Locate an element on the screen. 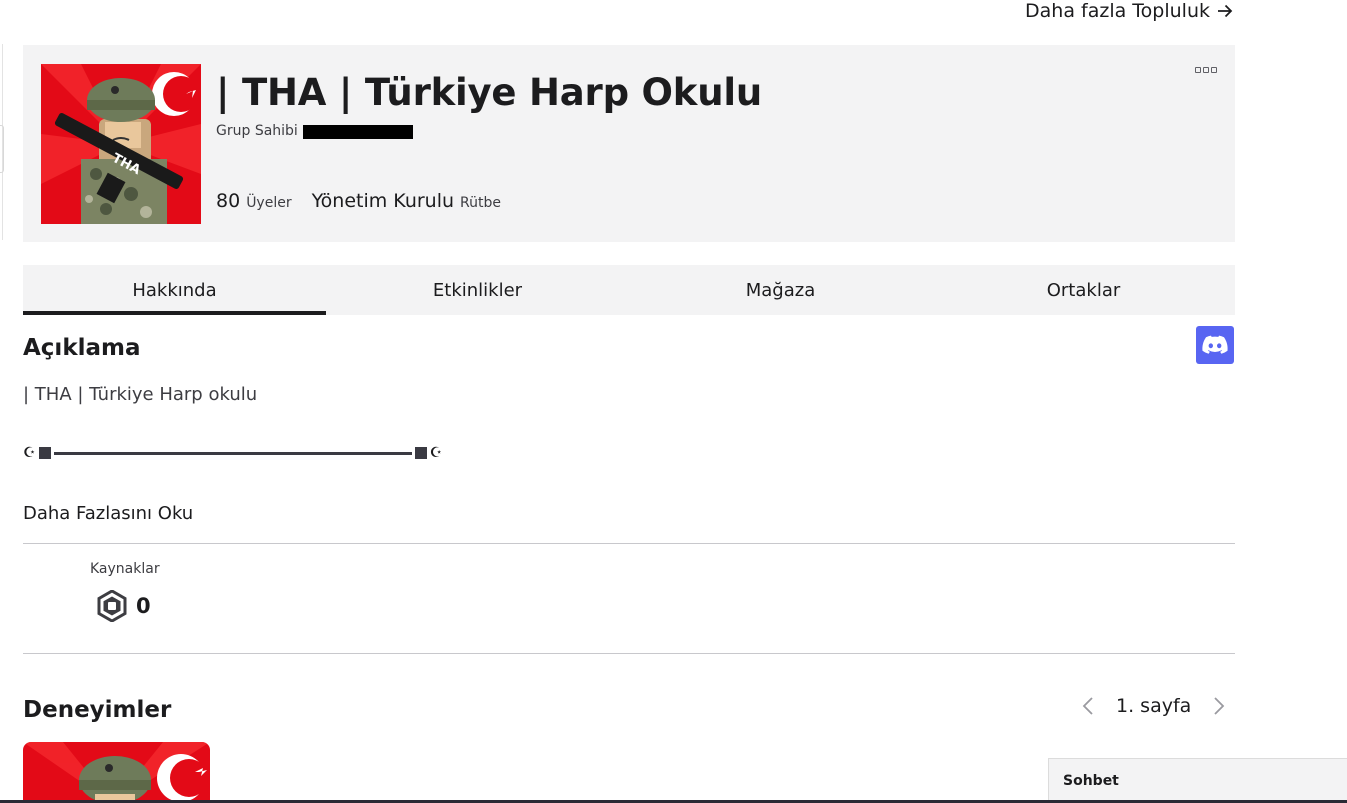  experiences-title: Deneyimler is located at coordinates (97, 710).